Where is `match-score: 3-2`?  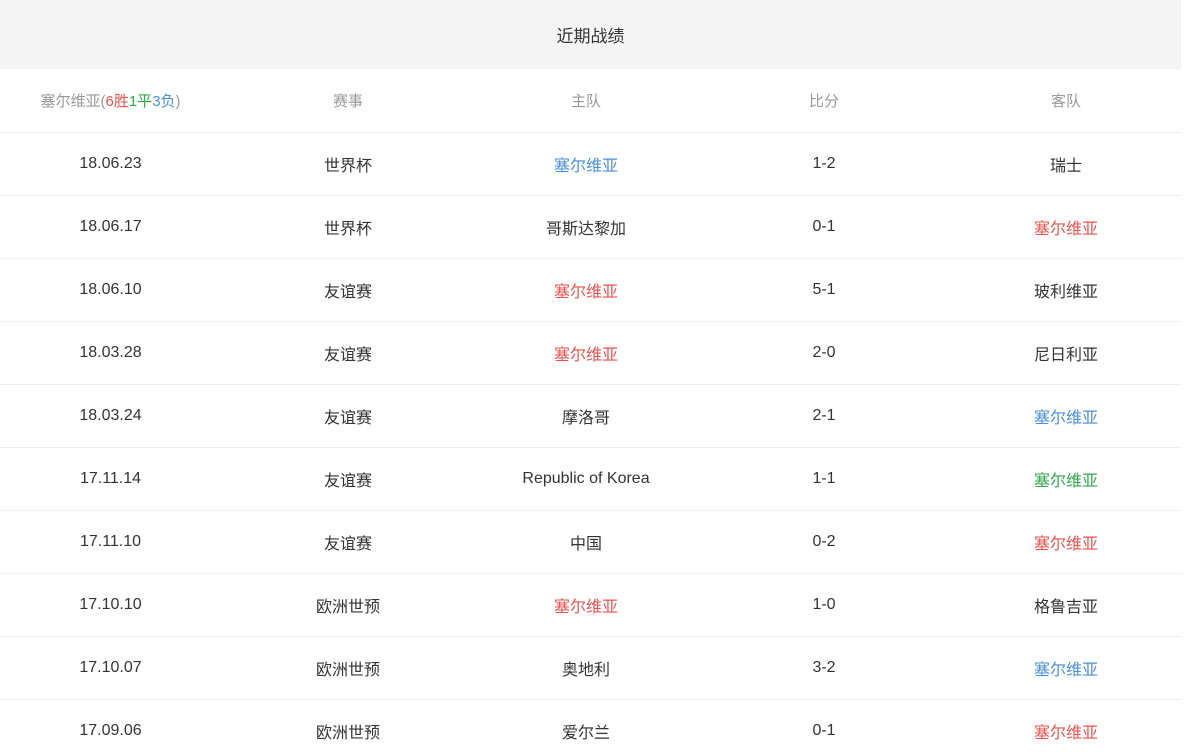
match-score: 3-2 is located at coordinates (824, 668).